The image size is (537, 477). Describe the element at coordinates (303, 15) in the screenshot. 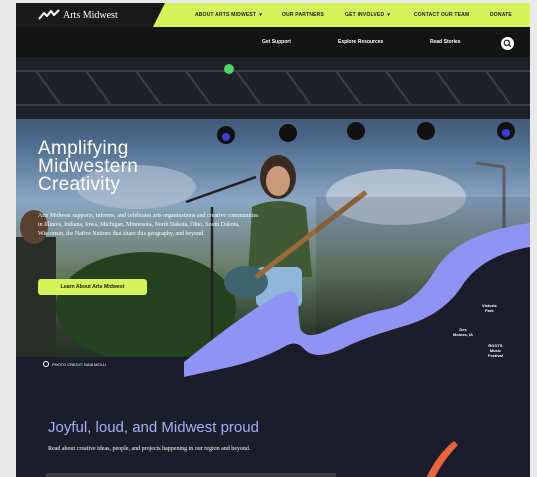

I see `nav-partners: OUR PARTNERS` at that location.